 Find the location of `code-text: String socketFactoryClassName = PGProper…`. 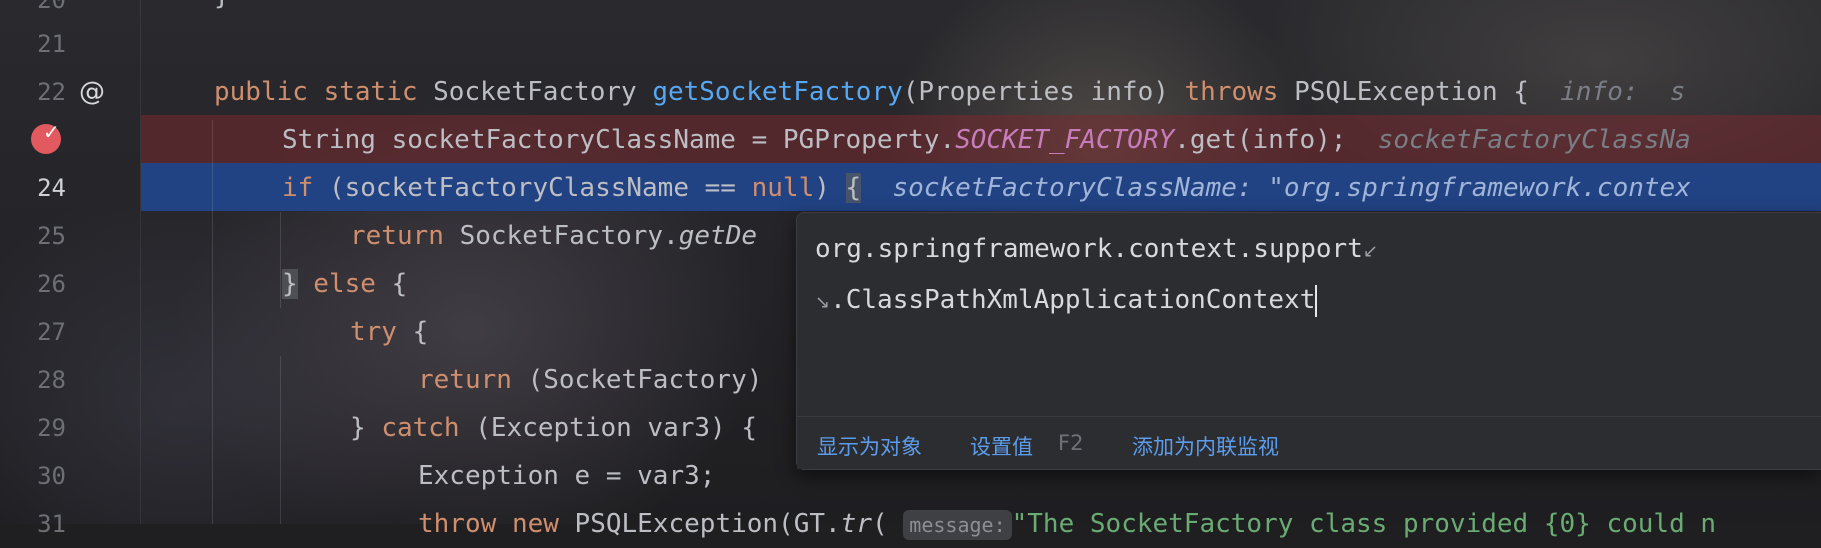

code-text: String socketFactoryClassName = PGProper… is located at coordinates (619, 140).